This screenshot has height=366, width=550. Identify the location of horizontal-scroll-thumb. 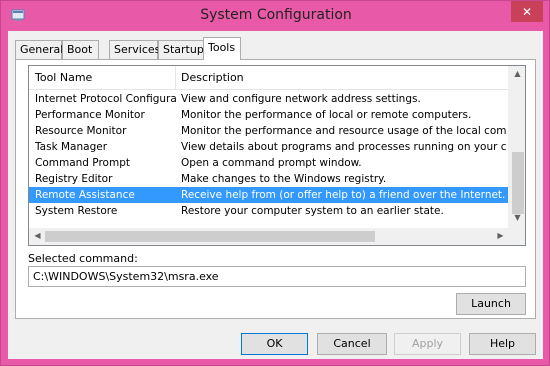
(210, 236).